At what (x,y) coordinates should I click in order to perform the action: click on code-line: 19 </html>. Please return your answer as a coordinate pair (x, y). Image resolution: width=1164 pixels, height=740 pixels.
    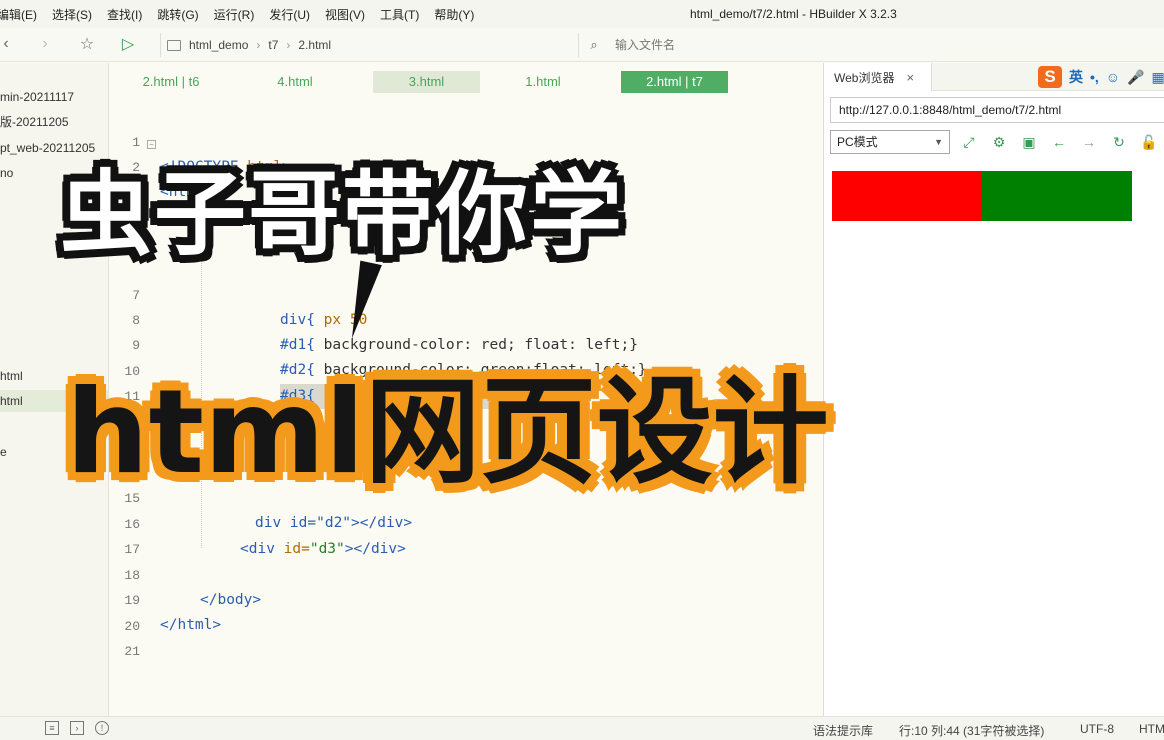
    Looking at the image, I should click on (165, 598).